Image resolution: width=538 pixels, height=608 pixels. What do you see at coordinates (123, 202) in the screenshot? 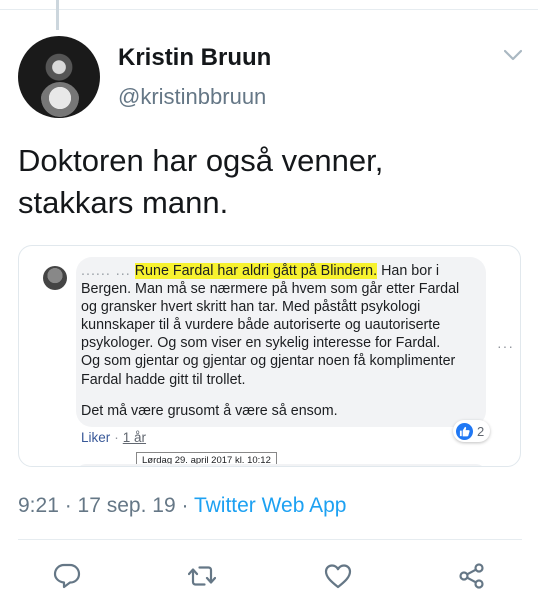
I see `tweet-text-line: stakkars mann.` at bounding box center [123, 202].